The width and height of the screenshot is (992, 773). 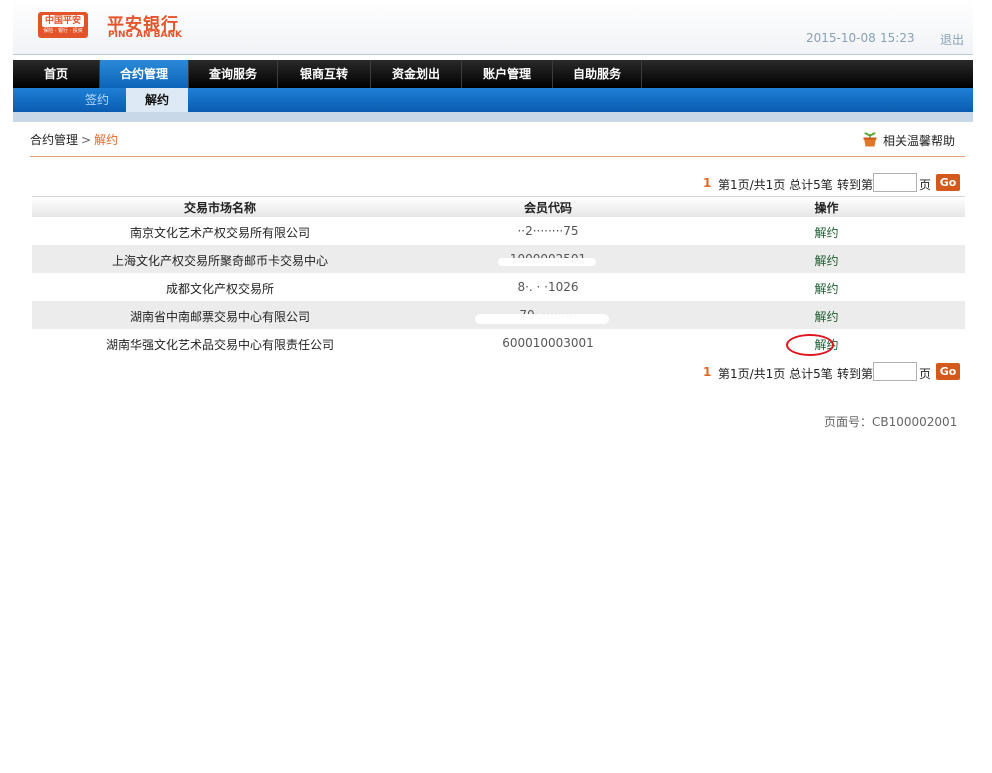 I want to click on column-header-market-name: 交易市场名称, so click(x=219, y=208).